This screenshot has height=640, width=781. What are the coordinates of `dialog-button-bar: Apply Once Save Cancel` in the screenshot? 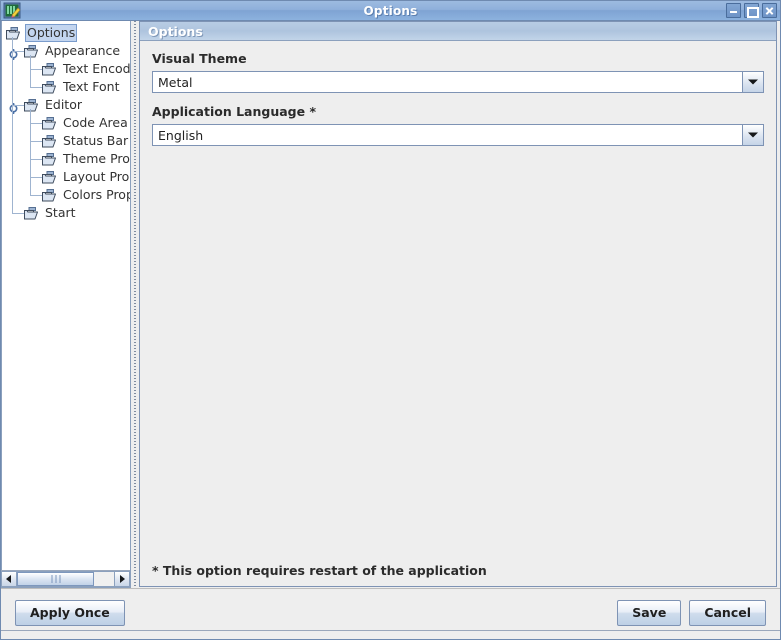 It's located at (390, 612).